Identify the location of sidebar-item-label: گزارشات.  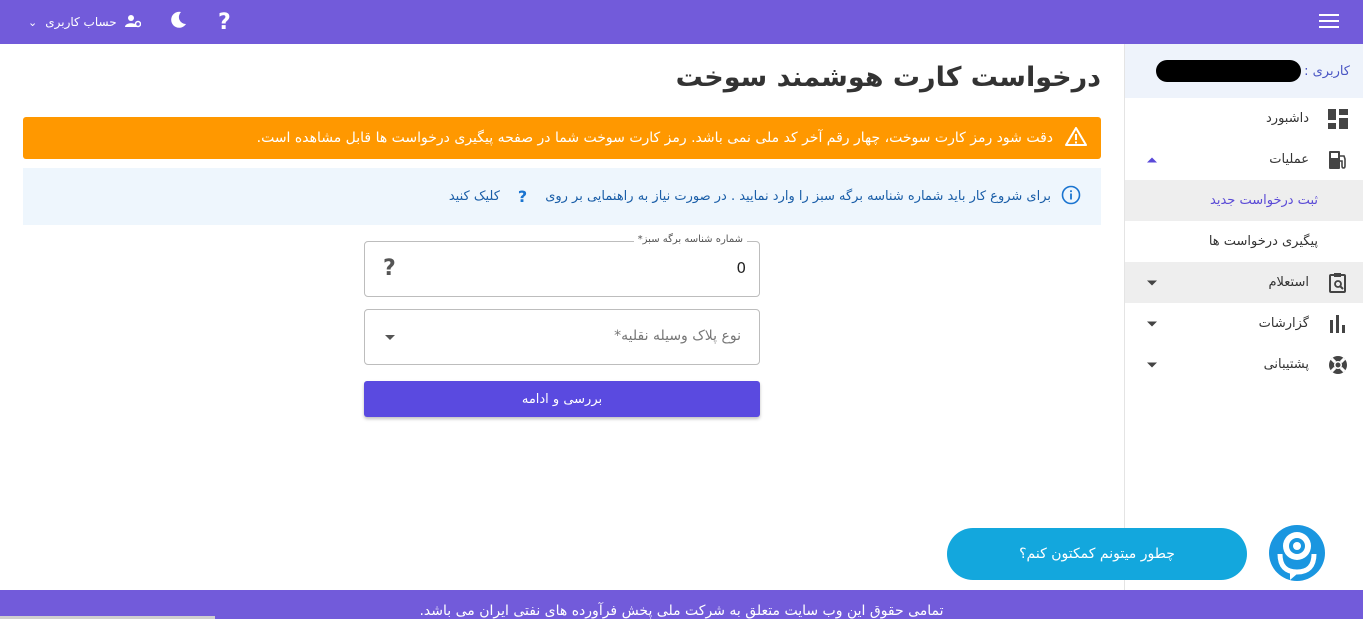
(1283, 323).